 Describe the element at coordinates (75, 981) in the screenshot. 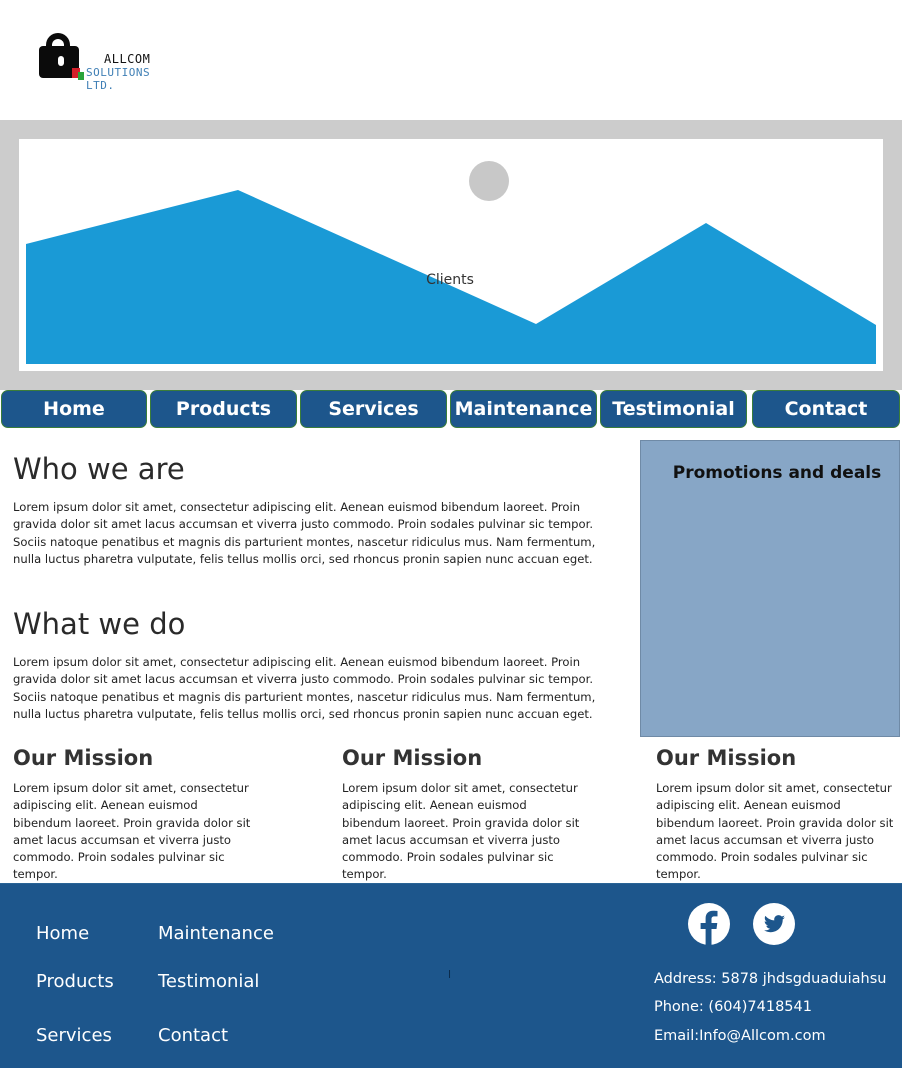

I see `footer-link-products: Products` at that location.